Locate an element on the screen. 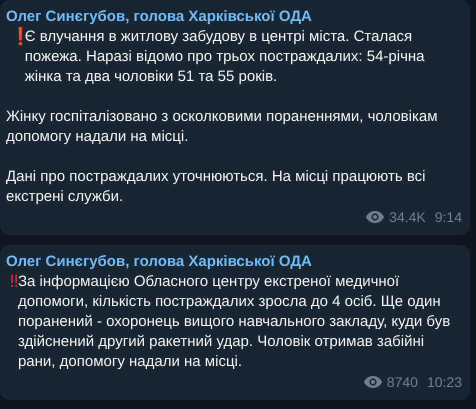 The height and width of the screenshot is (409, 476). message-text: Є влучання в житлову забудову в центрі міста. Сталася пожежа. Наразі відомо про трьох постраждалих: 54-річна жінка та два чоловіки 51 та 55 років. is located at coordinates (225, 57).